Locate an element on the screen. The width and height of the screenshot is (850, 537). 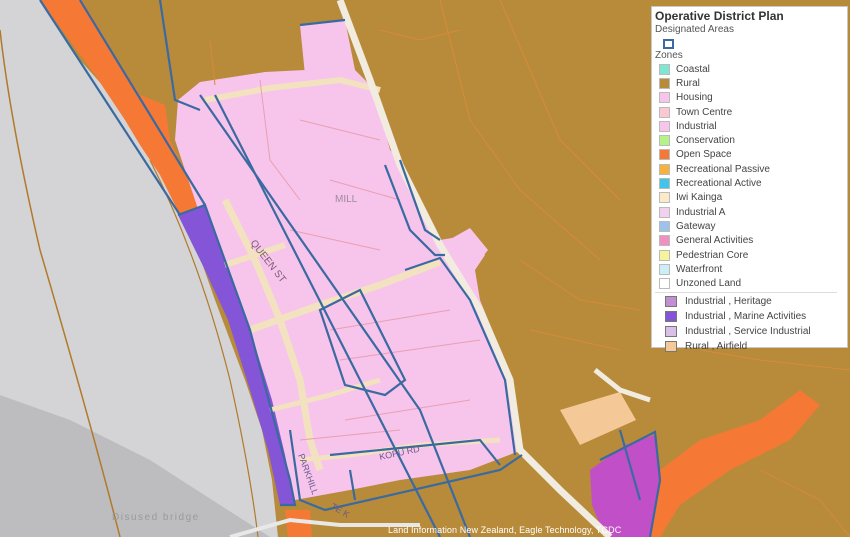
legend-item-label: Conservation is located at coordinates (705, 141).